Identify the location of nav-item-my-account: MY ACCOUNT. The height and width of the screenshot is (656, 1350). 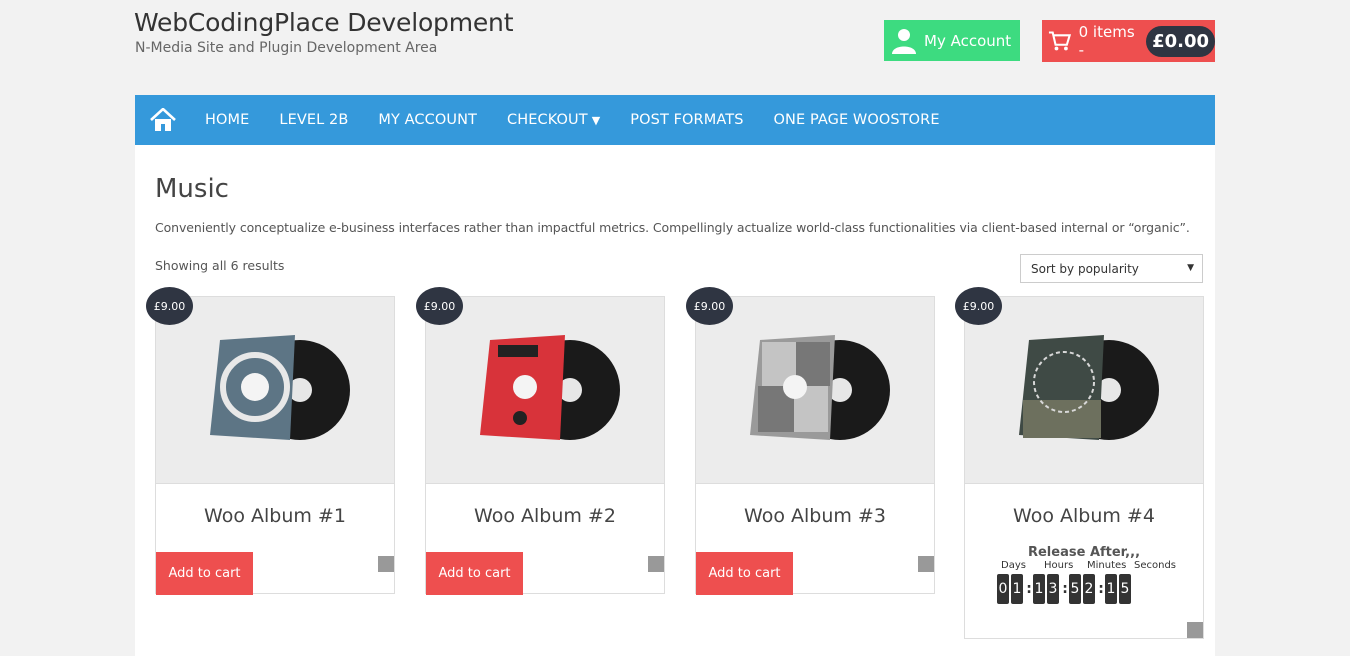
(427, 120).